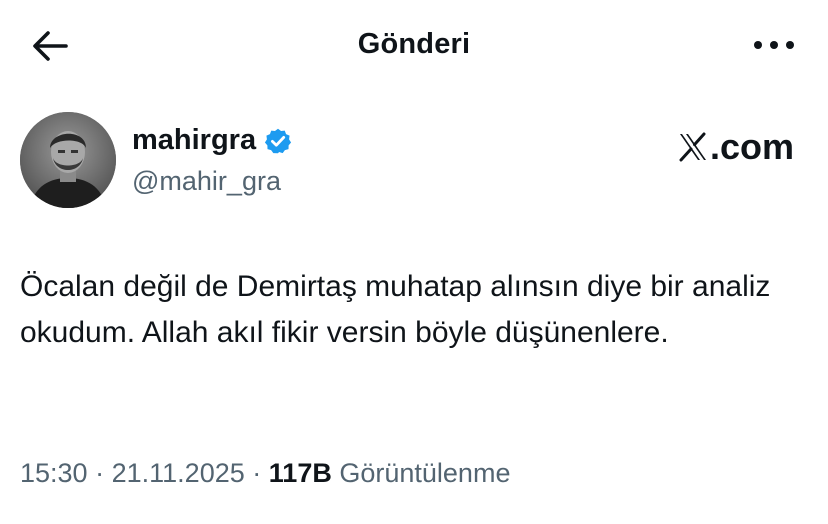  I want to click on avatar-photo, so click(68, 160).